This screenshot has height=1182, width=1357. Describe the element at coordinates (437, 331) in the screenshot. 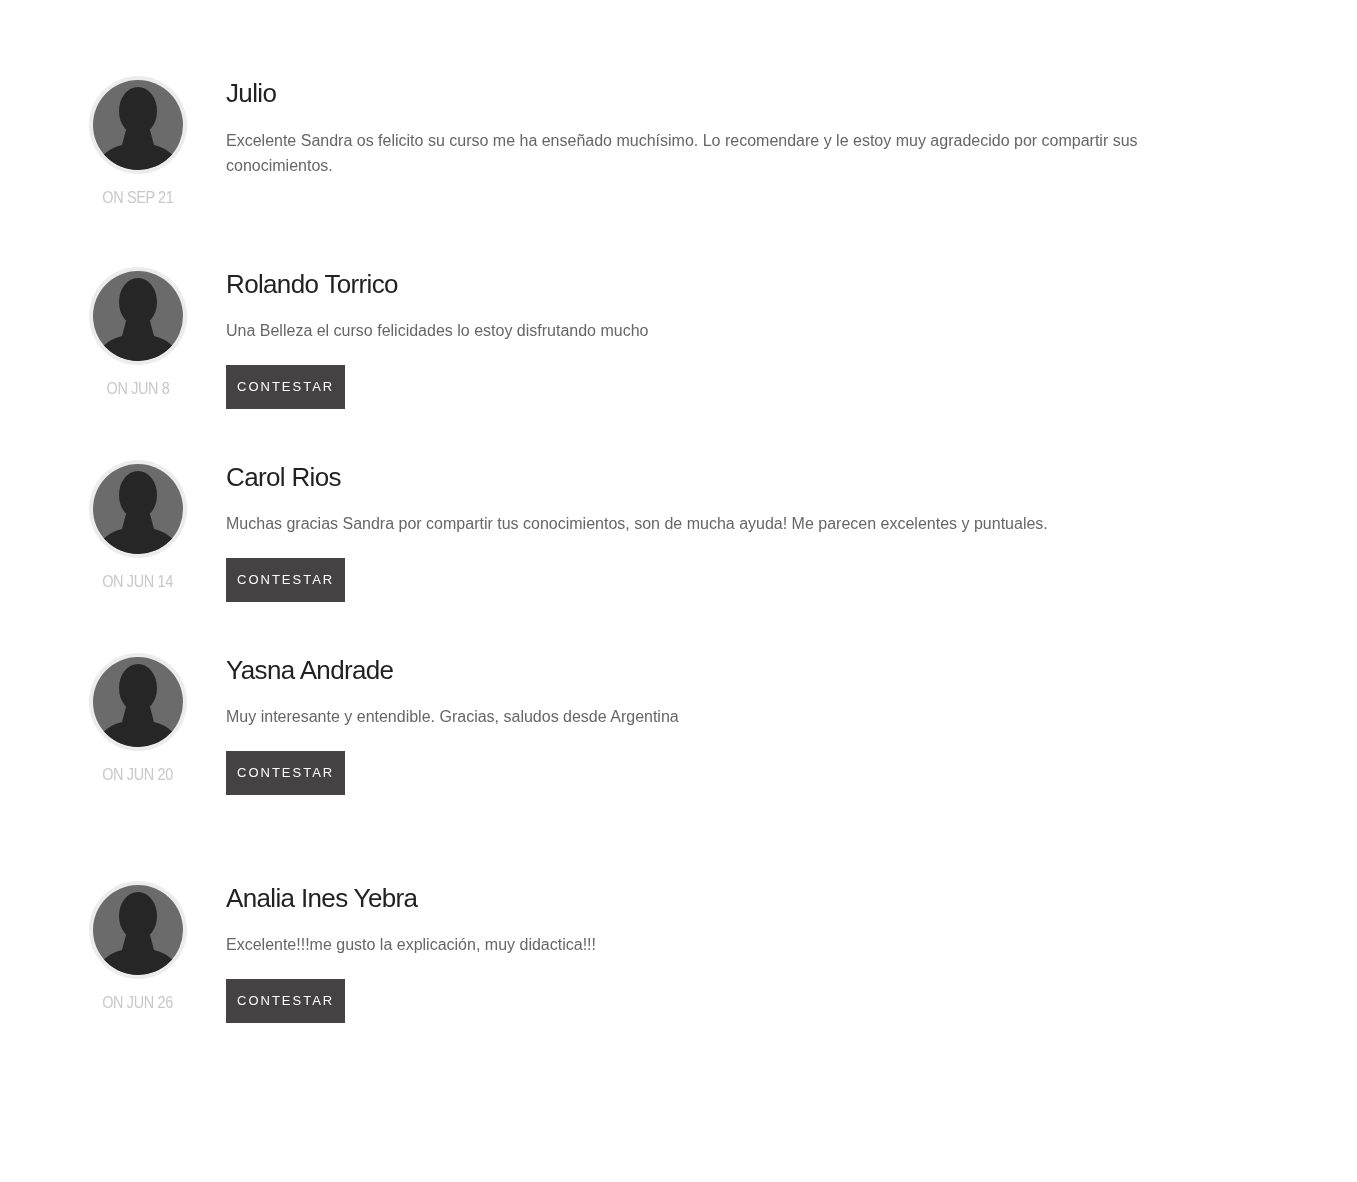

I see `comment-text: Una Belleza el curso felicidades lo estoy disfrutando mucho` at that location.